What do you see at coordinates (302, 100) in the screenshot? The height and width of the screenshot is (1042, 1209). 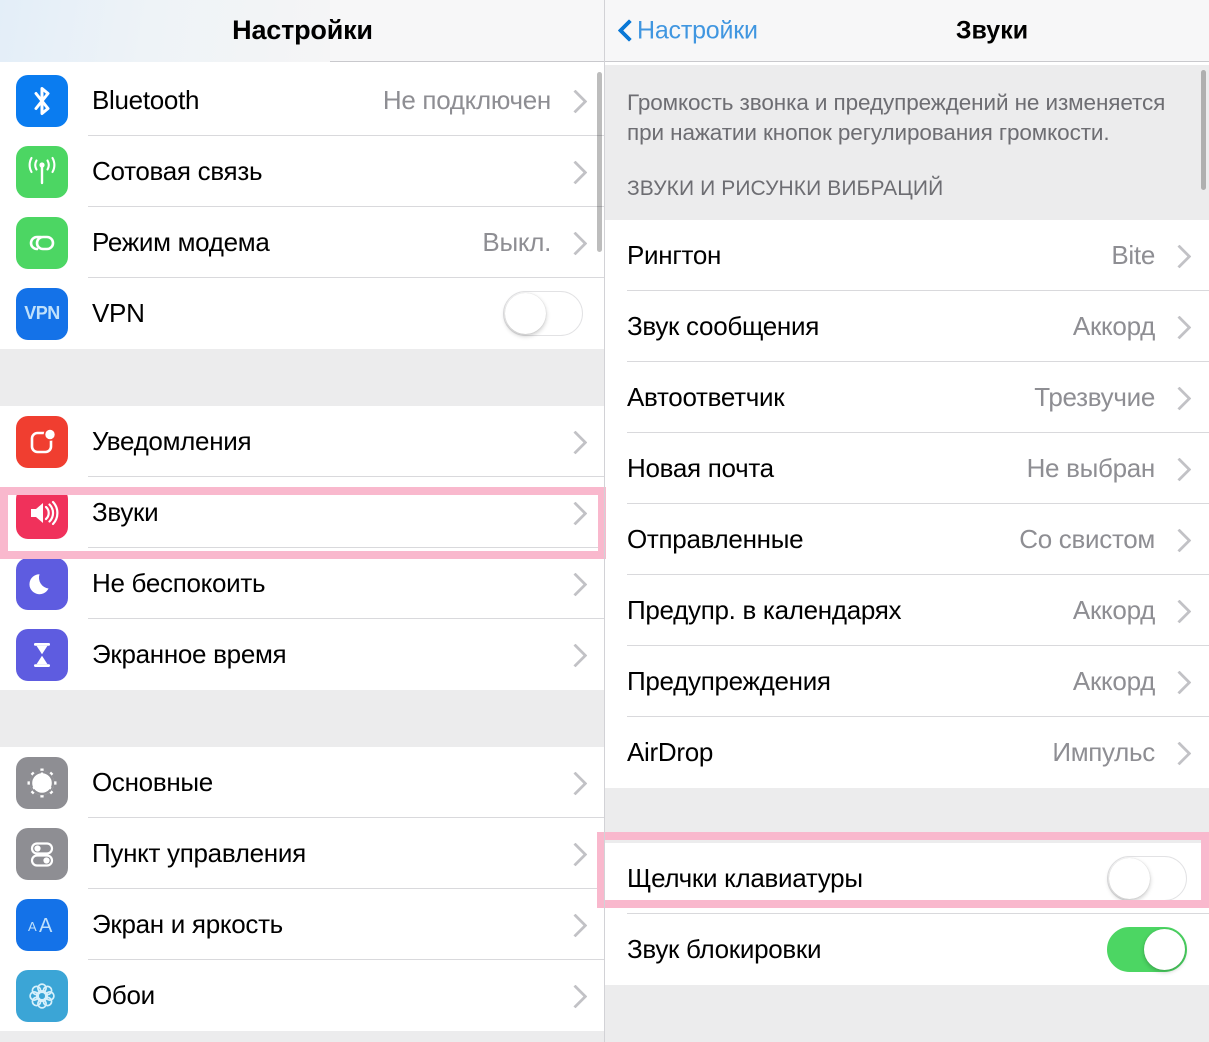 I see `sidebar-item-bluetooth: Bluetooth Не подключен` at bounding box center [302, 100].